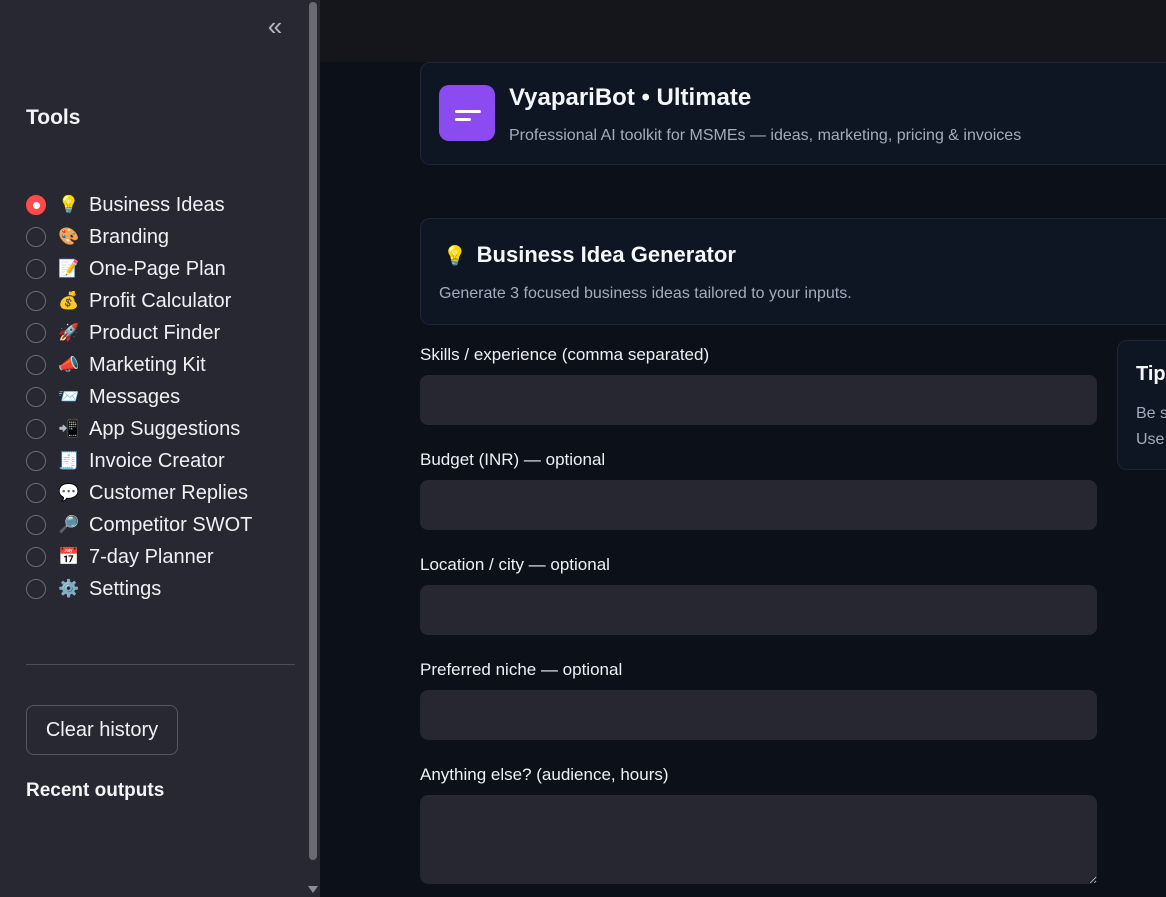 Image resolution: width=1166 pixels, height=897 pixels. What do you see at coordinates (168, 492) in the screenshot?
I see `tool-item-label: Customer Replies` at bounding box center [168, 492].